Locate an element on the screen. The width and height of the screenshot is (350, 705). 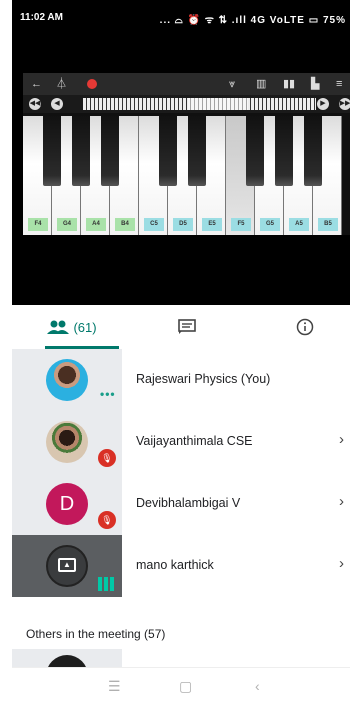
audio-level-icon is located at coordinates (107, 583).